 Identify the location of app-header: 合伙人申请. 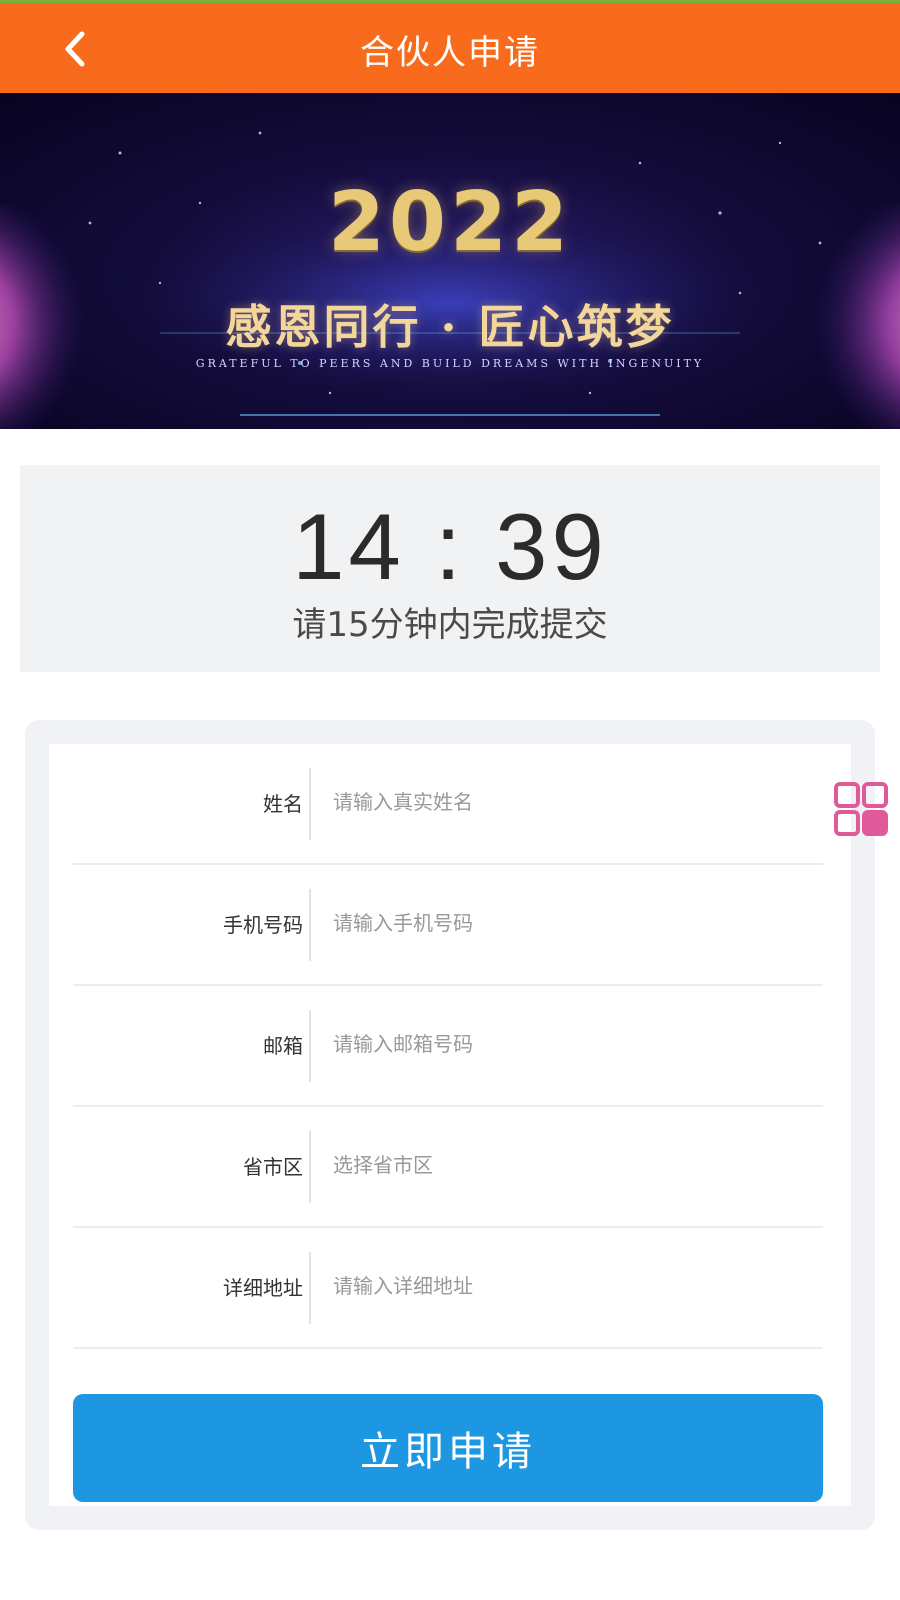
(450, 48).